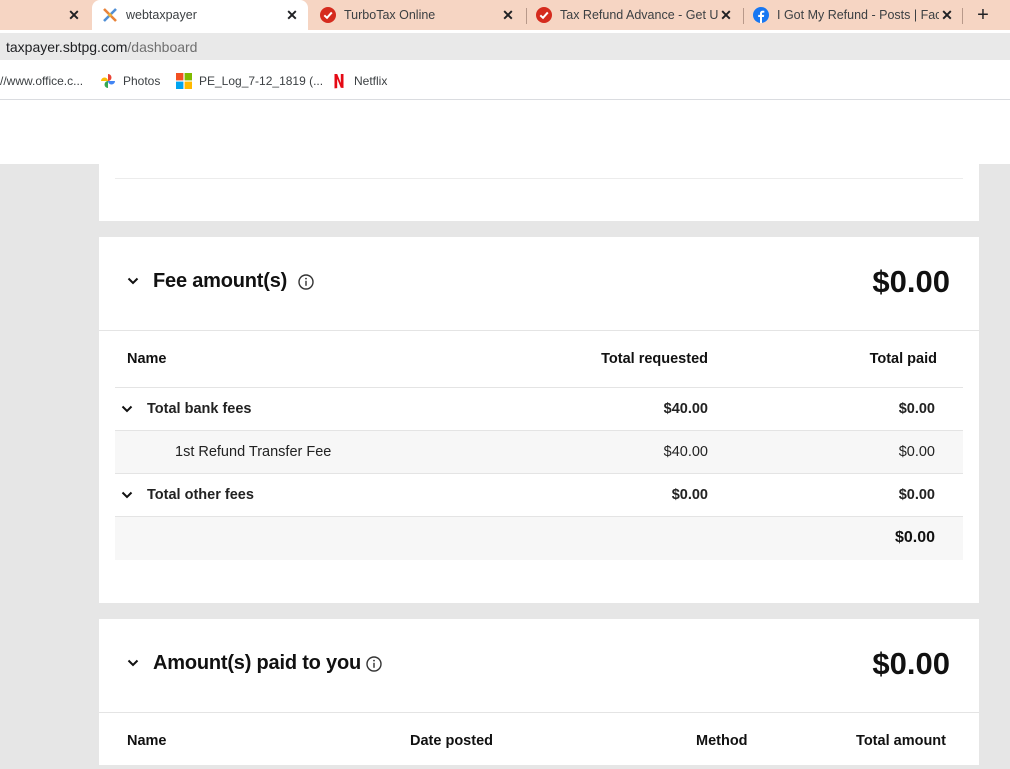 This screenshot has width=1010, height=769. I want to click on bookmark-netflix: Netflix, so click(359, 81).